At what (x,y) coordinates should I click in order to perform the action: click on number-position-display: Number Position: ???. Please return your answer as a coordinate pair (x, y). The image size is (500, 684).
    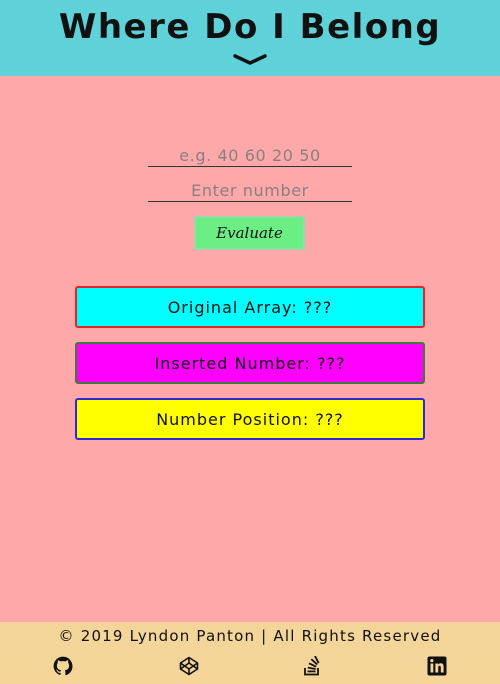
    Looking at the image, I should click on (250, 419).